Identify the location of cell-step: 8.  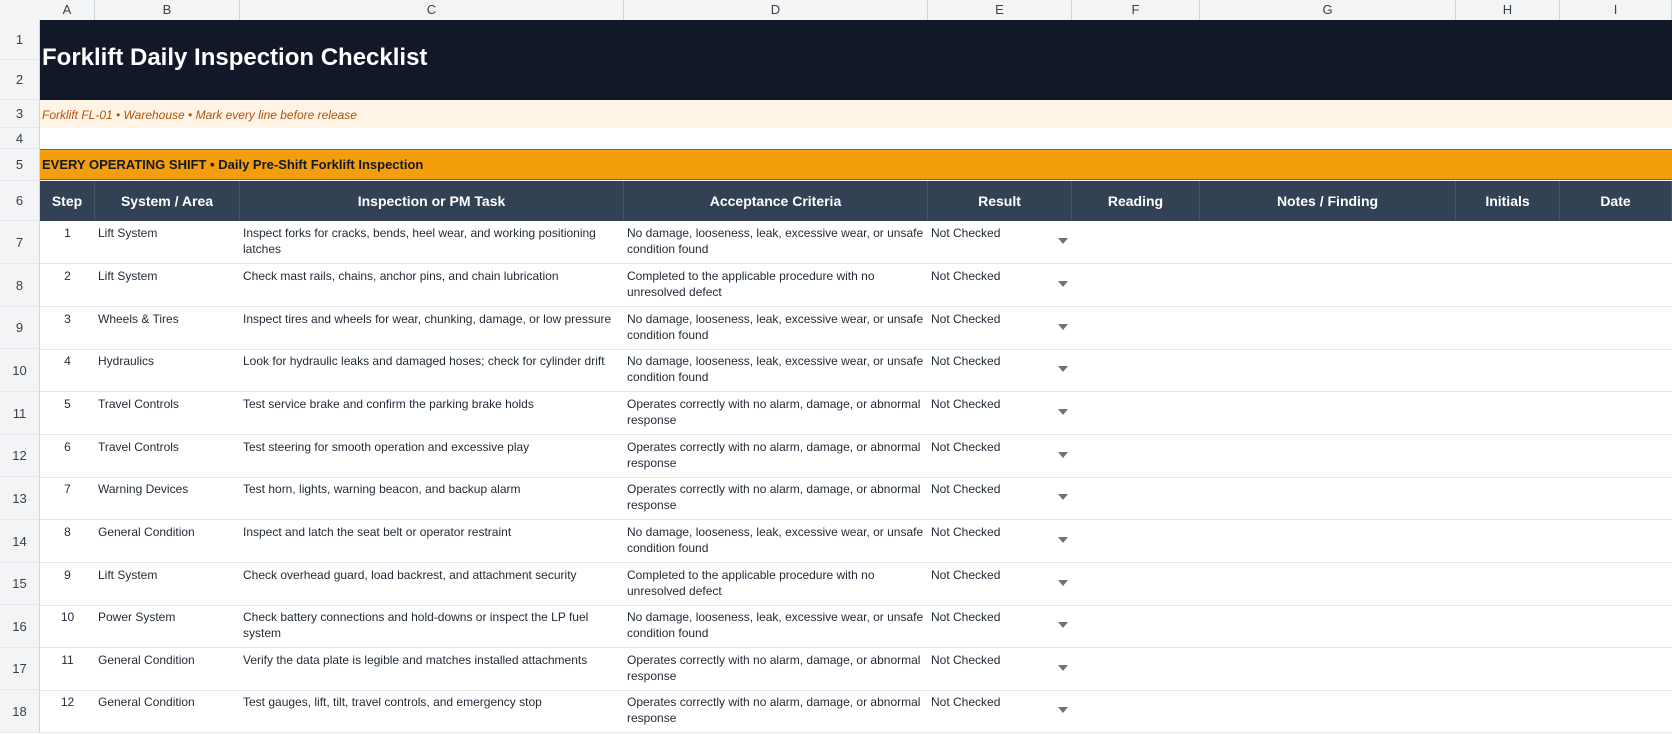
(67, 541).